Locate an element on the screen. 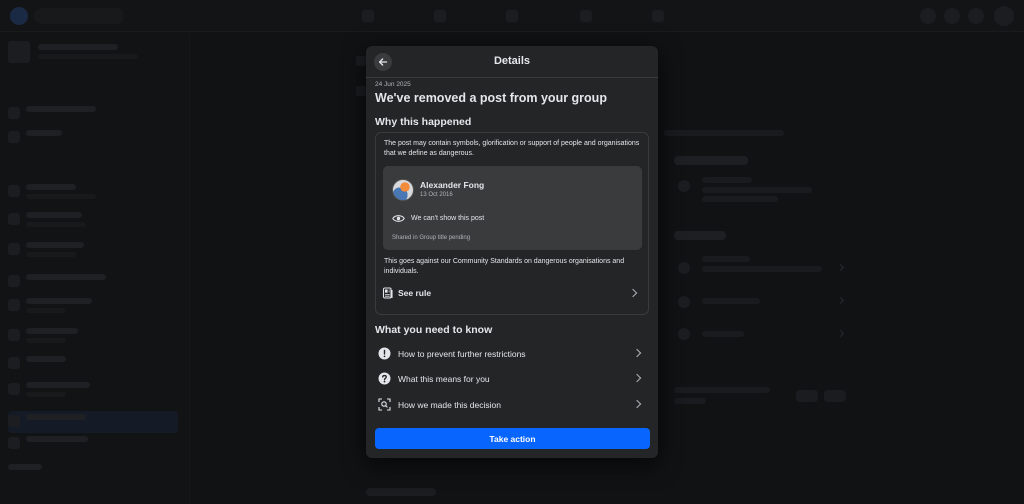 The width and height of the screenshot is (1024, 504). gaming-icon is located at coordinates (658, 16).